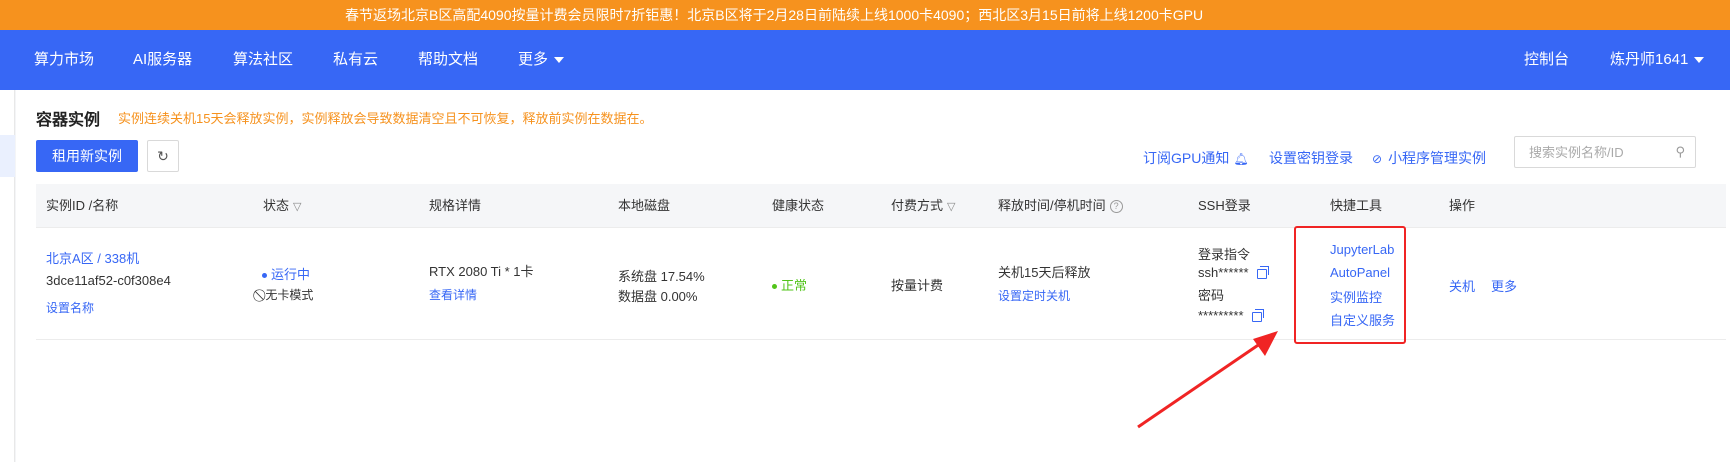 Image resolution: width=1730 pixels, height=462 pixels. What do you see at coordinates (917, 205) in the screenshot?
I see `col-billing-label: 付费方式` at bounding box center [917, 205].